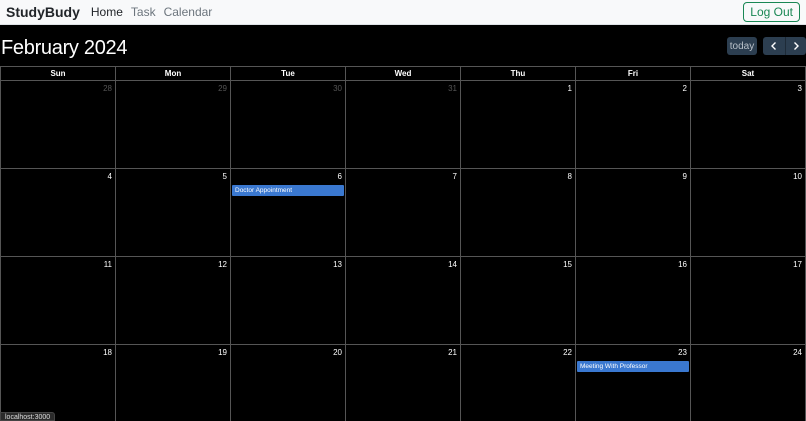 This screenshot has height=421, width=806. Describe the element at coordinates (748, 300) in the screenshot. I see `calendar-day-cell: 17` at that location.